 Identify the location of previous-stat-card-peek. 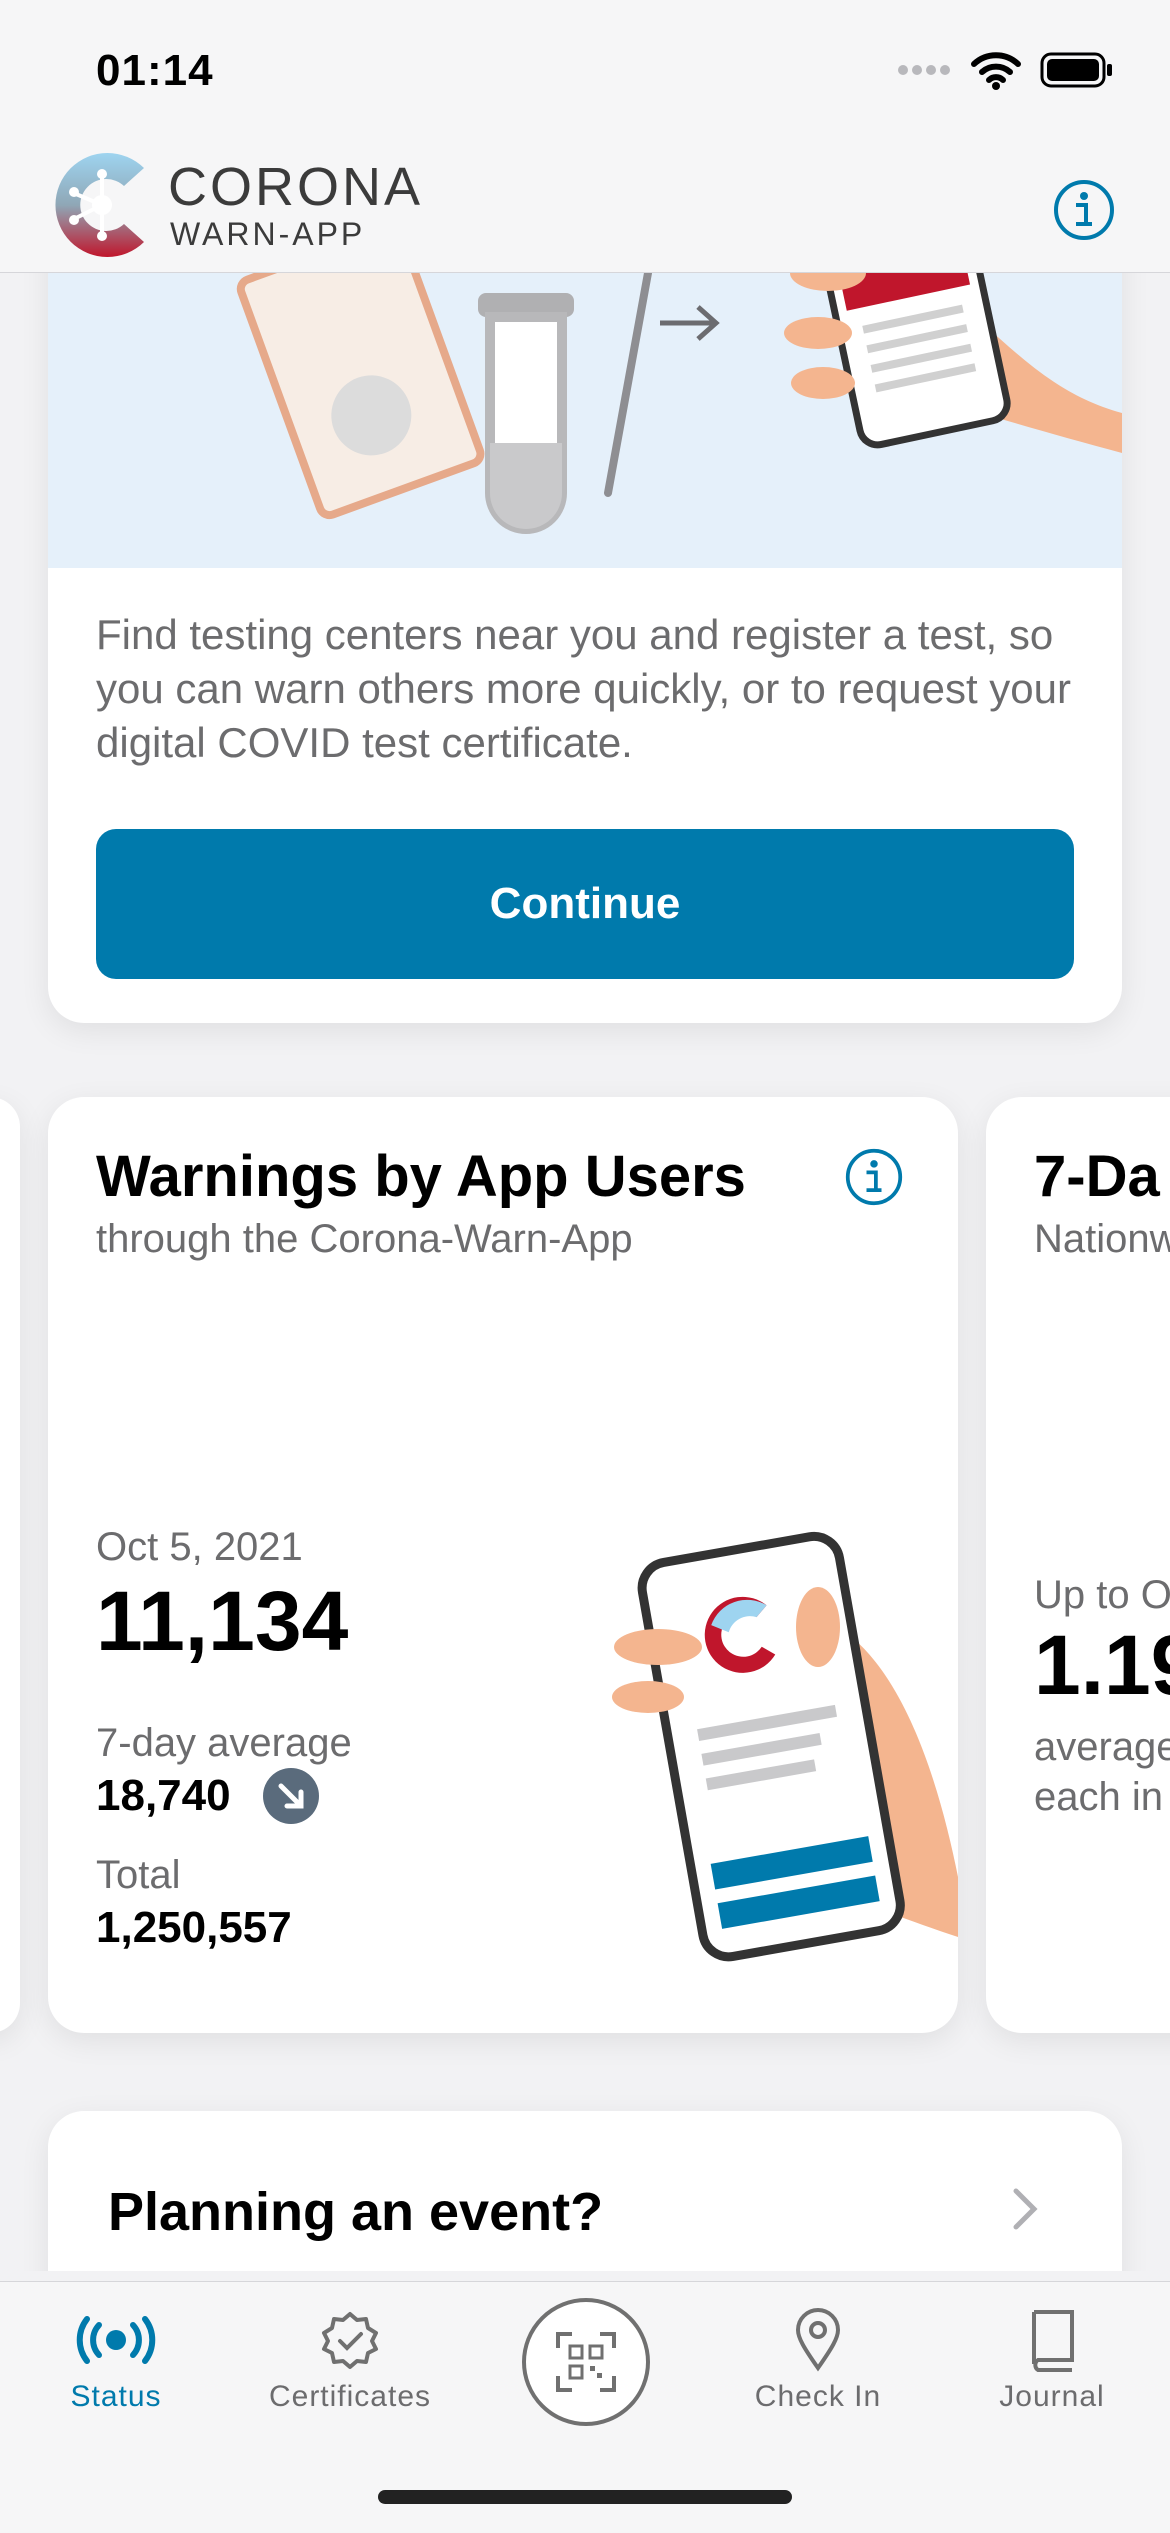
(10, 1565).